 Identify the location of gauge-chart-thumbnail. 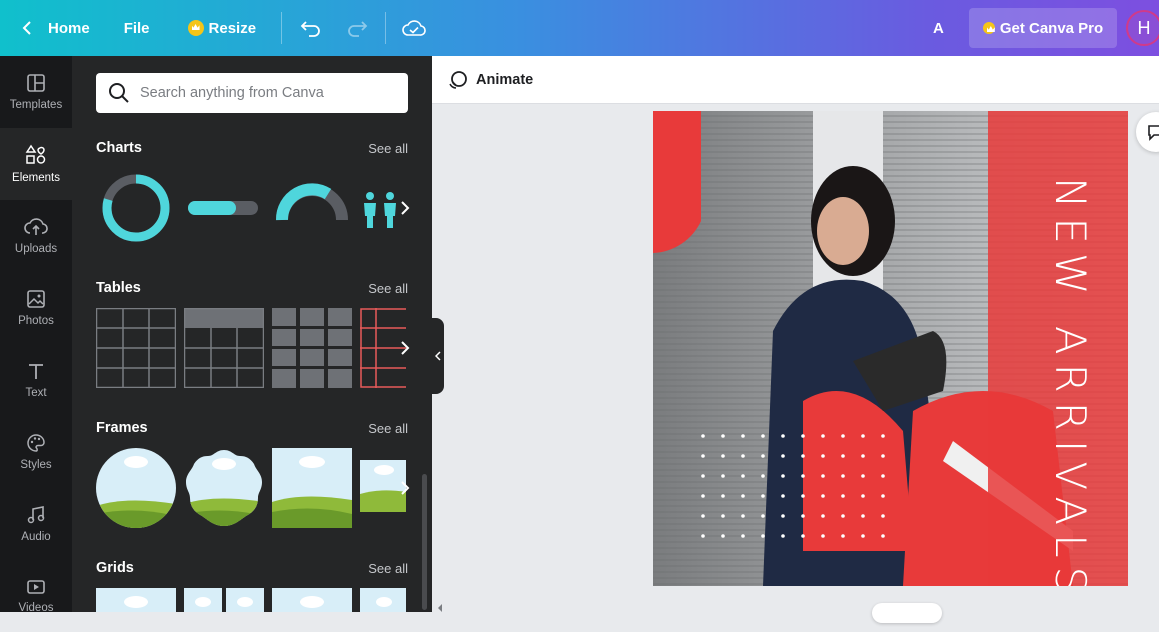
(312, 210).